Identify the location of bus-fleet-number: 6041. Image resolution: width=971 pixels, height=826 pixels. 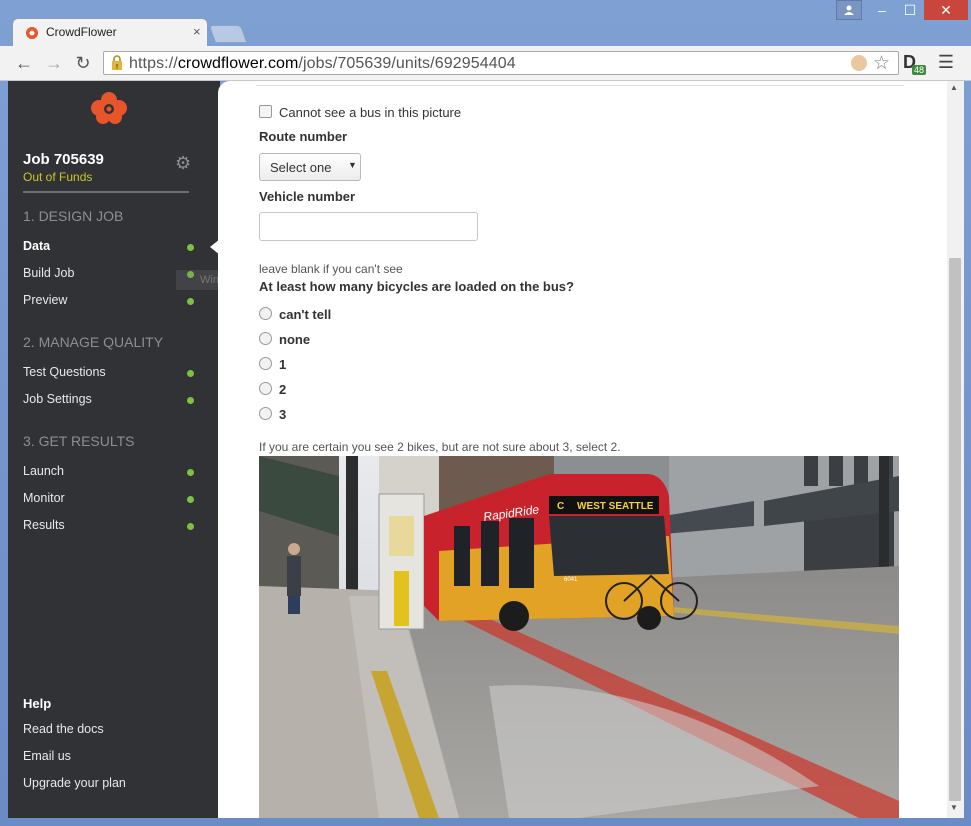
(571, 580).